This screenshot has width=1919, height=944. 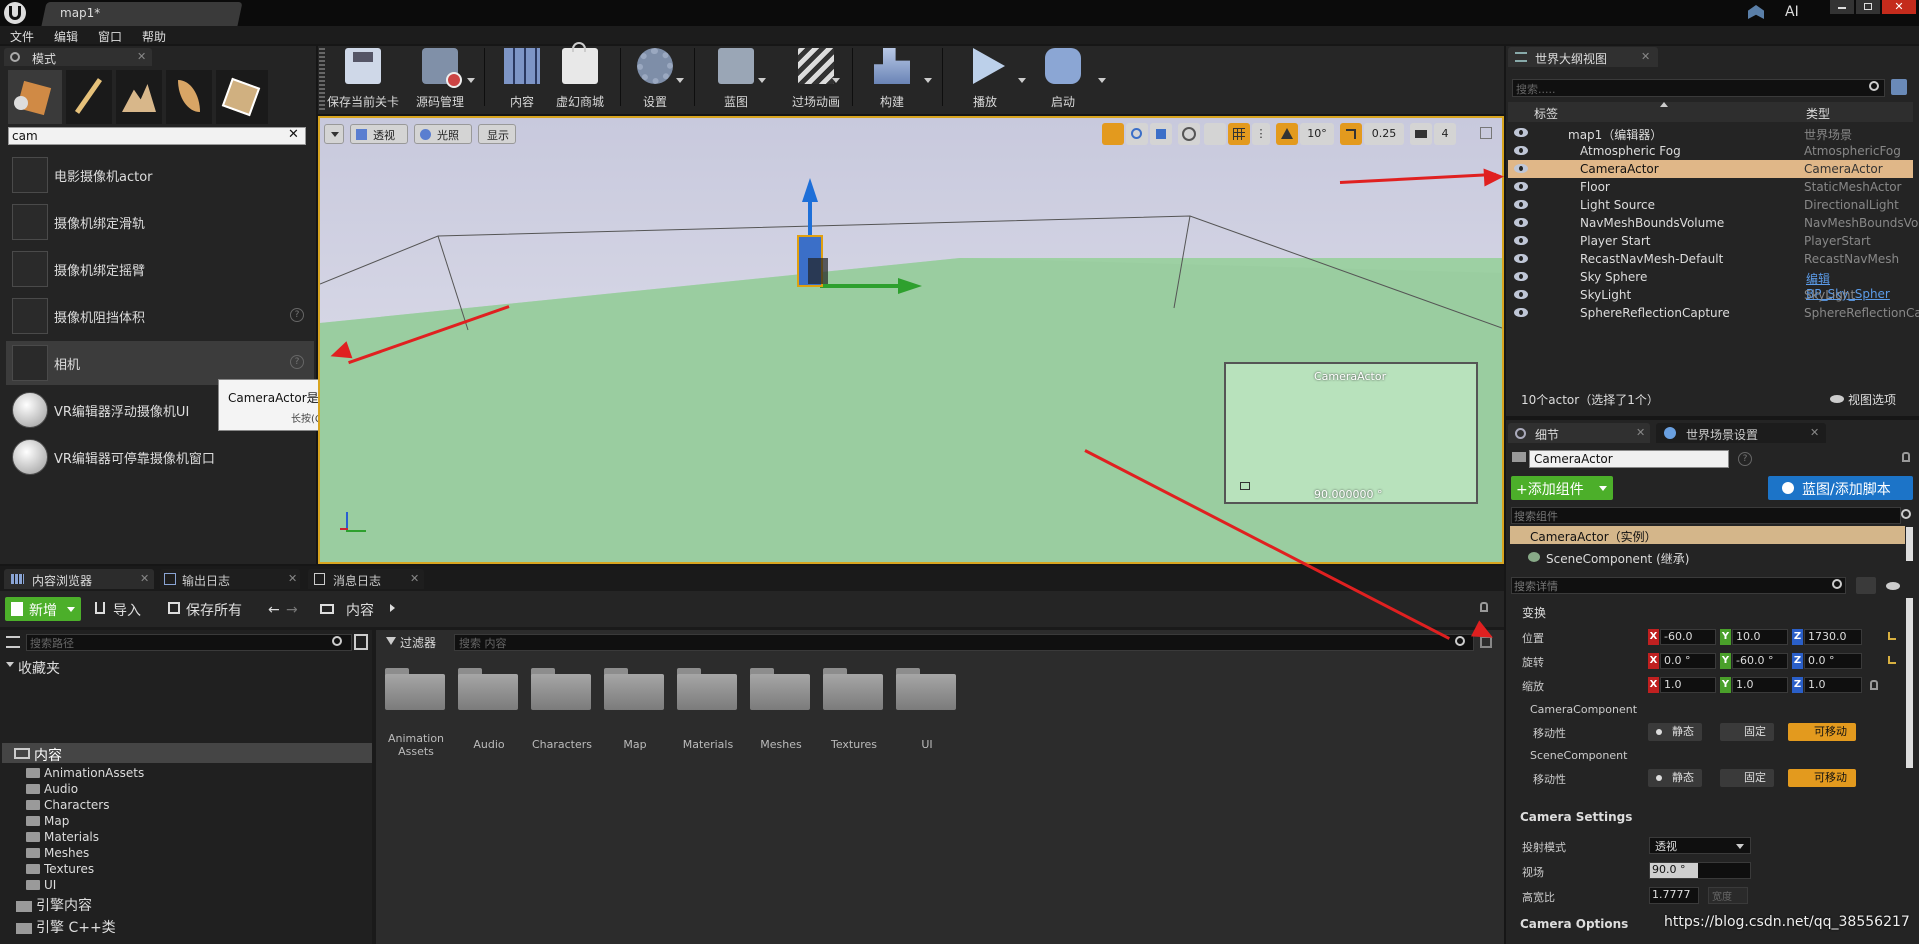 I want to click on translate-tool-button, so click(x=1113, y=134).